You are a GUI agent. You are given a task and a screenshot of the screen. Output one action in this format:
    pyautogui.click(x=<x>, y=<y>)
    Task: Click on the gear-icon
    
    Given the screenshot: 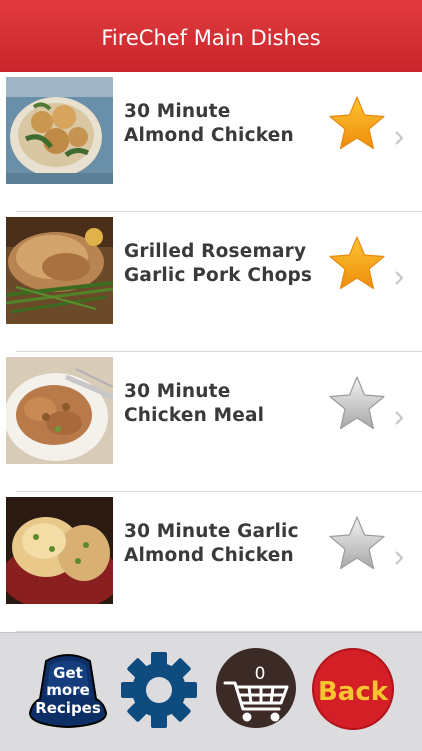 What is the action you would take?
    pyautogui.click(x=159, y=690)
    